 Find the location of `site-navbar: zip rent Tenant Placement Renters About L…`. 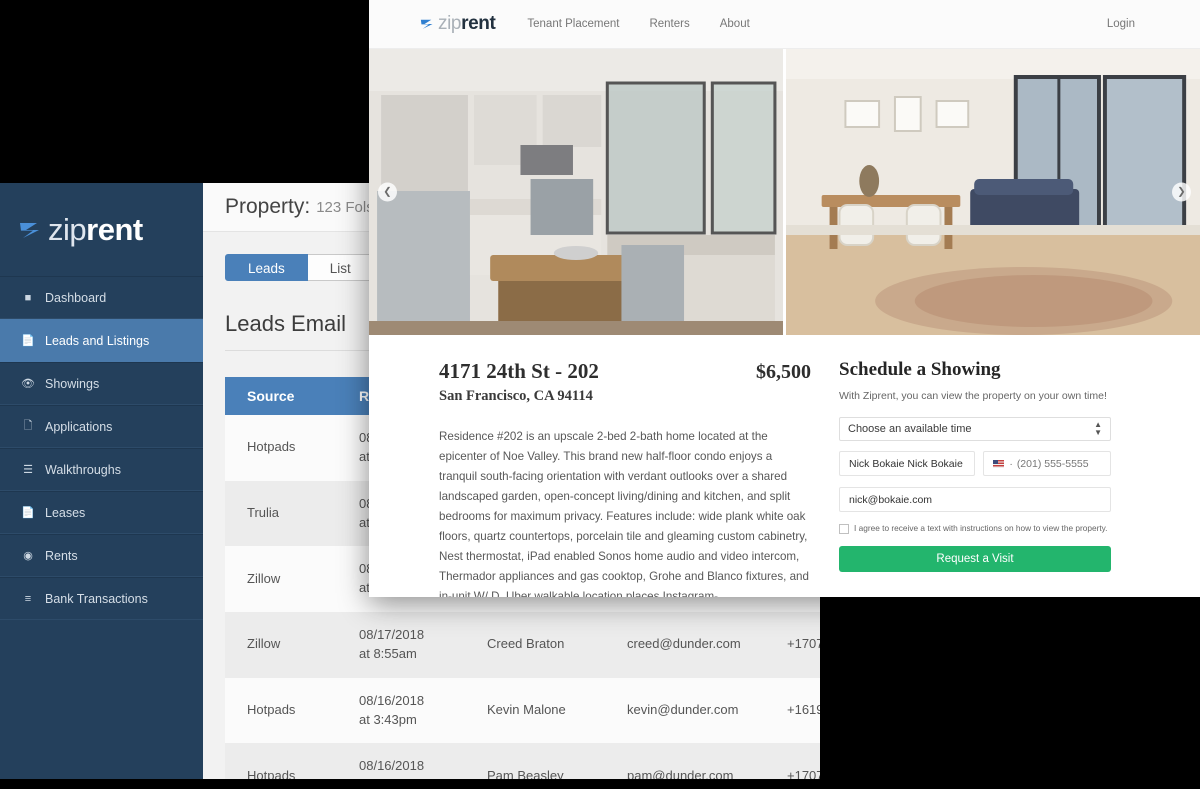

site-navbar: zip rent Tenant Placement Renters About L… is located at coordinates (784, 24).